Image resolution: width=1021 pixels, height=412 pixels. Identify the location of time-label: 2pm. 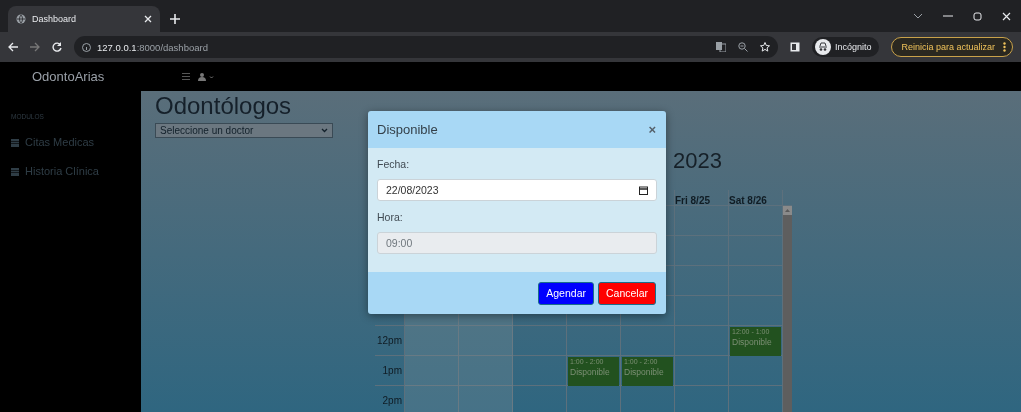
(392, 401).